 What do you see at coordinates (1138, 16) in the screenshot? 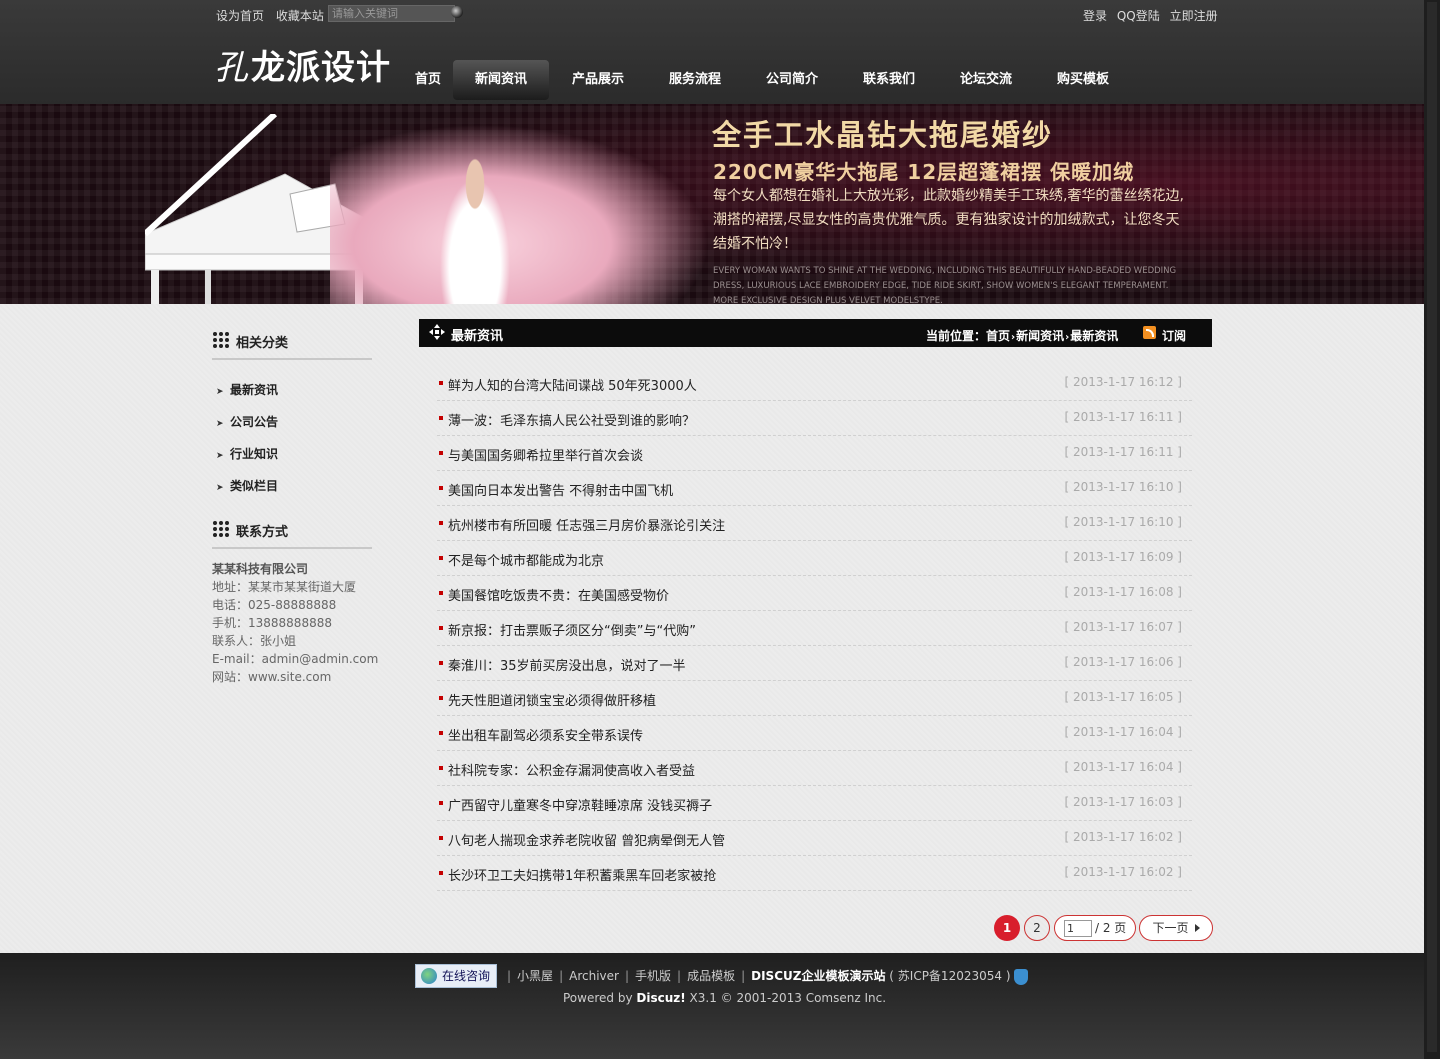
I see `qq-login-link: QQ登陆` at bounding box center [1138, 16].